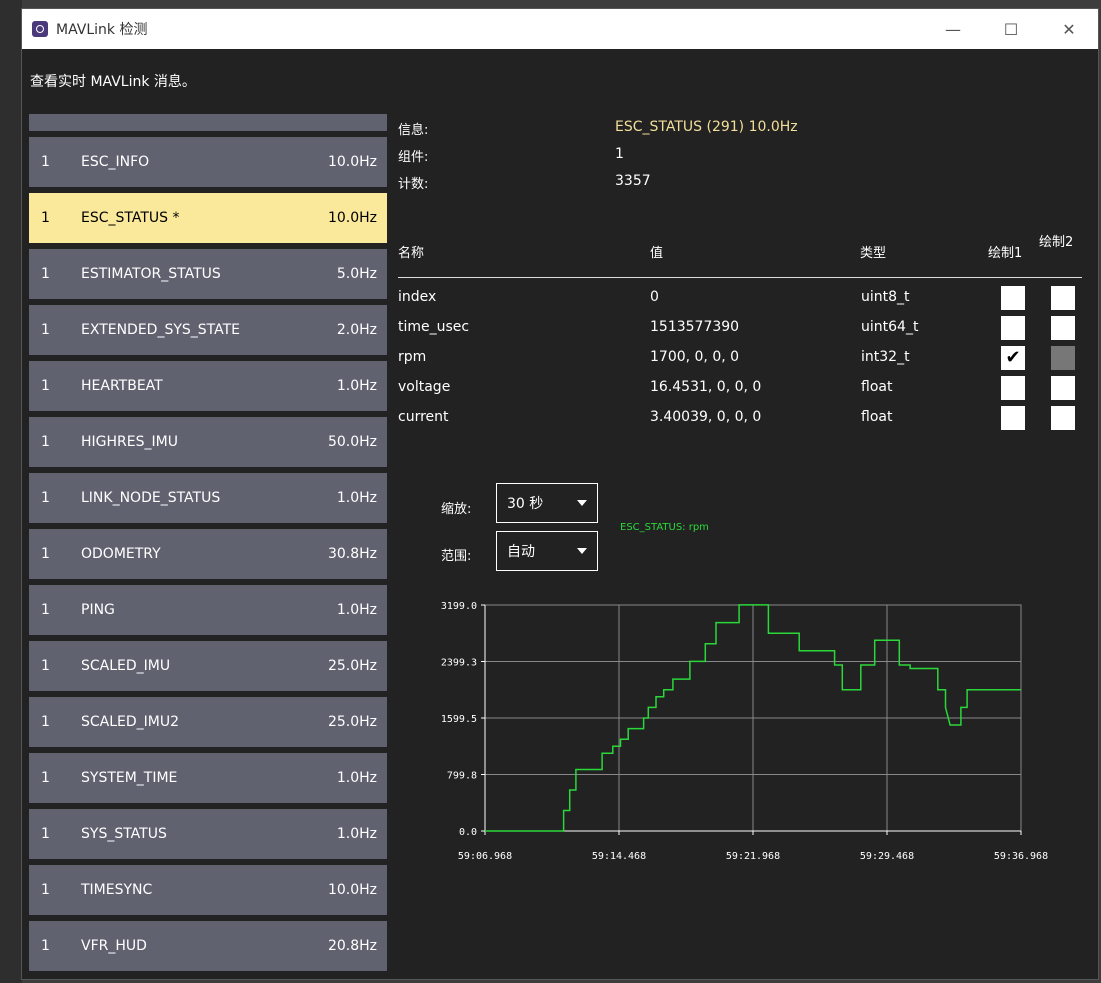  I want to click on field-value: 0, so click(654, 297).